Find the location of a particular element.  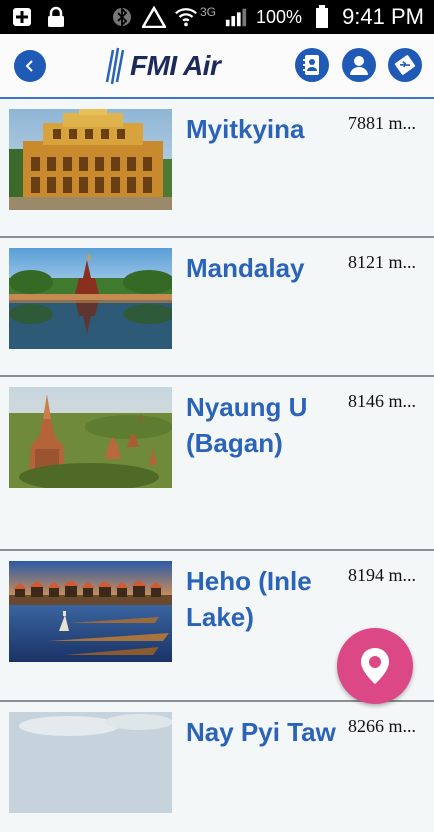

battery-percent: 100% is located at coordinates (279, 16).